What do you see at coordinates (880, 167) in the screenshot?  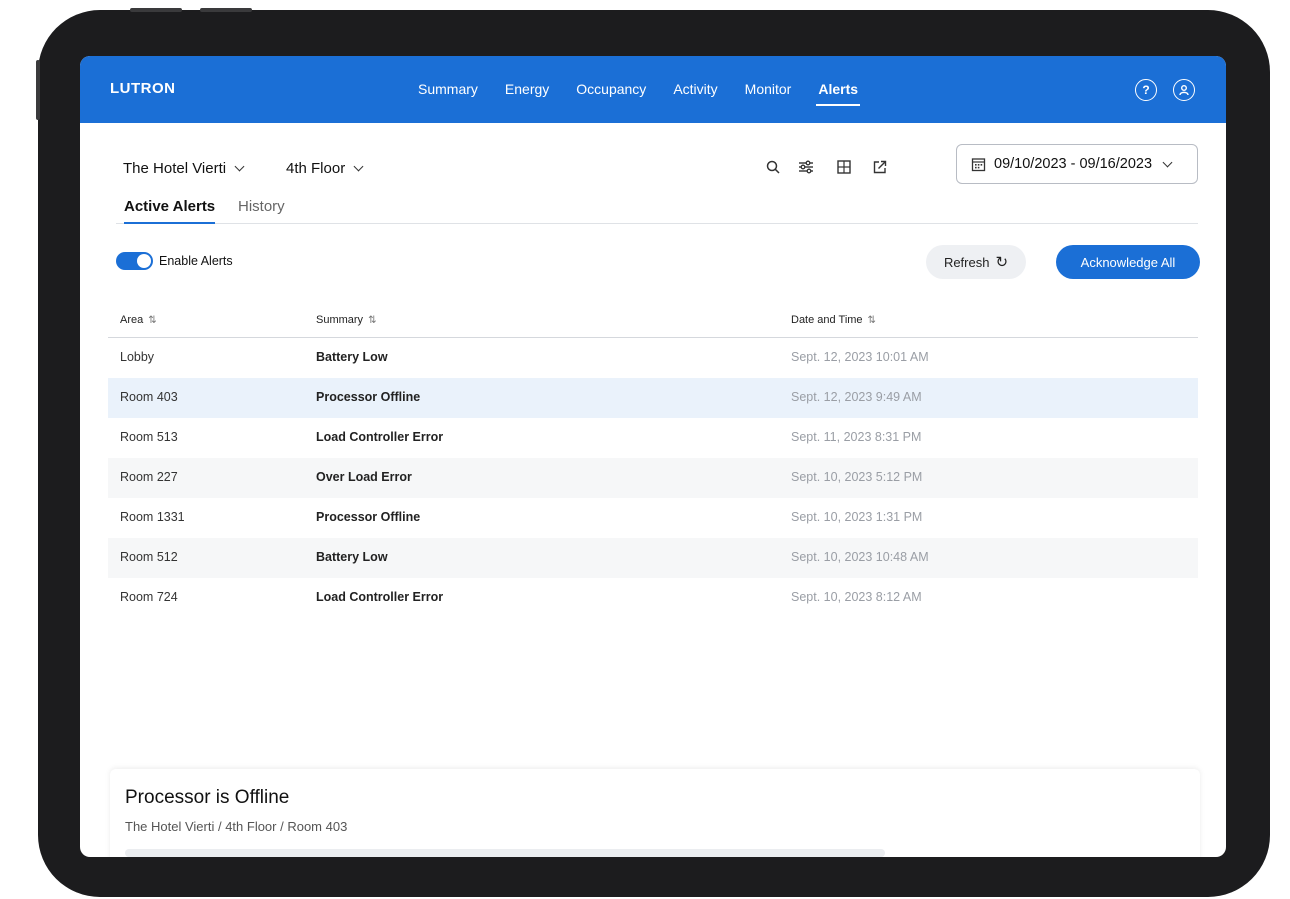 I see `export-icon` at bounding box center [880, 167].